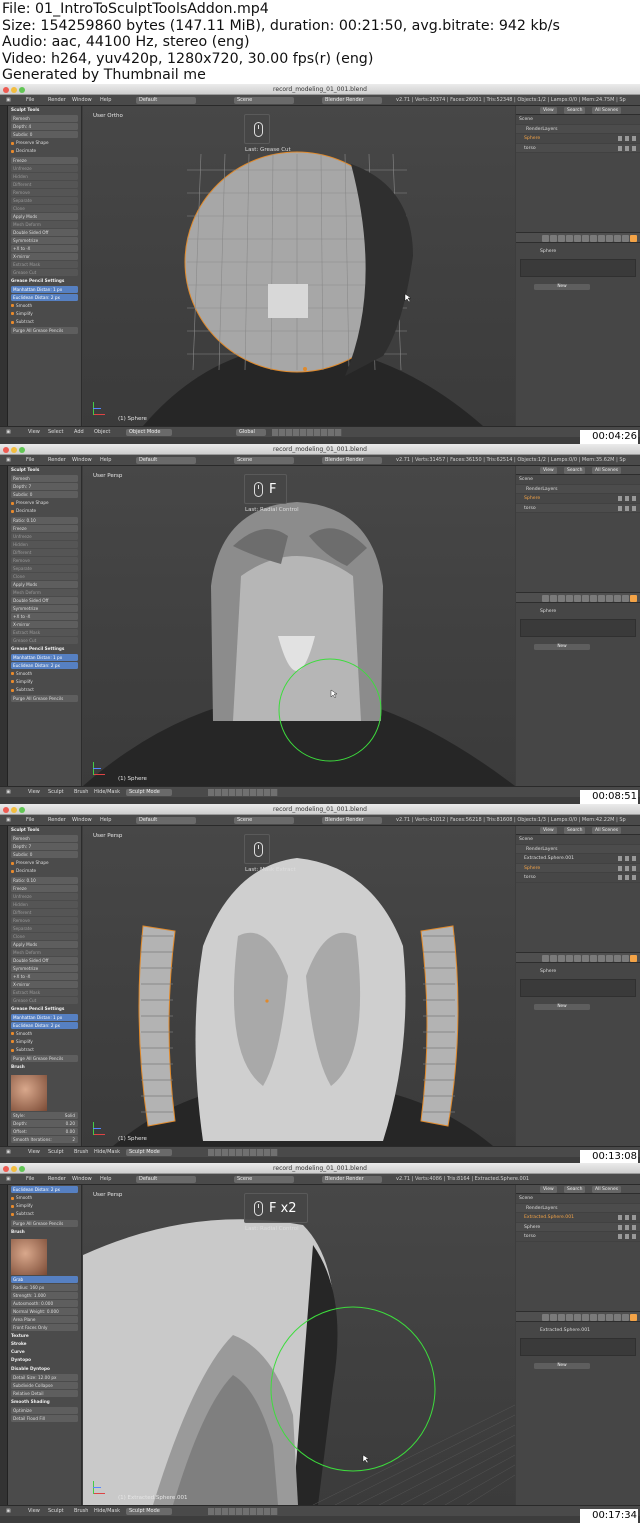 The image size is (640, 1523). Describe the element at coordinates (44, 1319) in the screenshot. I see `tool-item: Area Plane` at that location.